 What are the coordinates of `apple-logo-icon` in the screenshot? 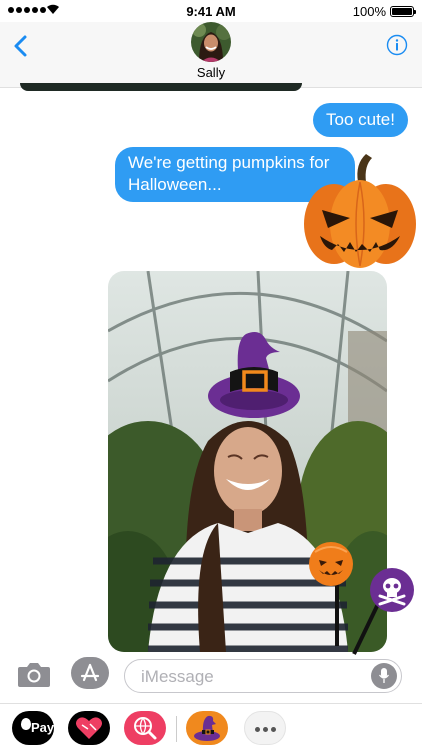 It's located at (26, 724).